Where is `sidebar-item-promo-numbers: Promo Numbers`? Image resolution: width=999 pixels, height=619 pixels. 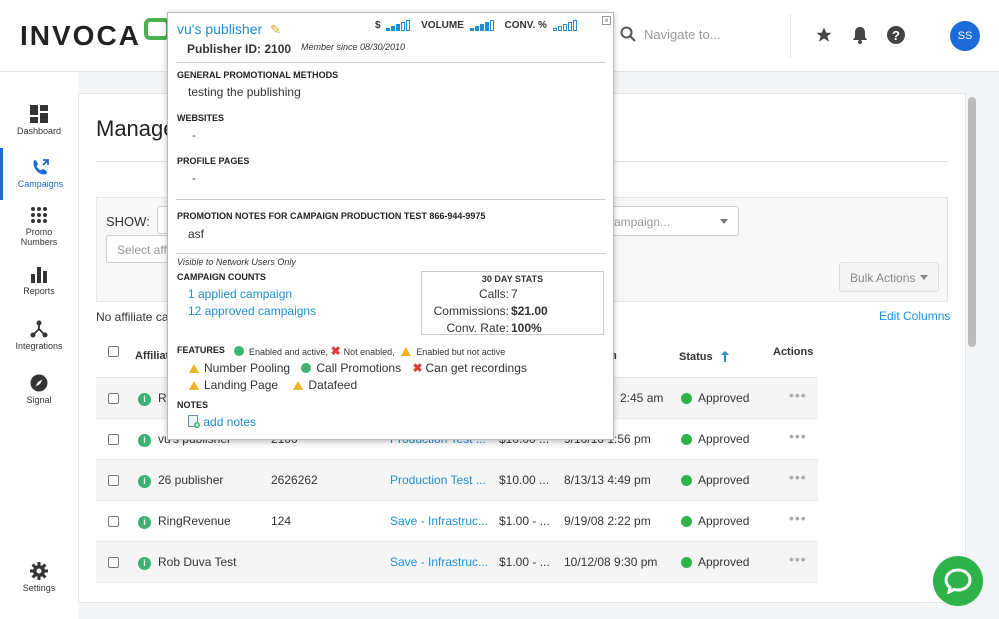
sidebar-item-promo-numbers: Promo Numbers is located at coordinates (39, 226).